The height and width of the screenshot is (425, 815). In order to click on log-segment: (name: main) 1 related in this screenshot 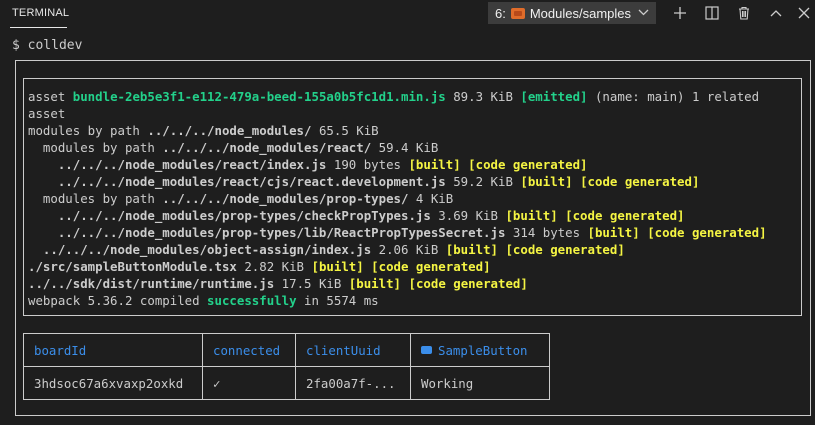, I will do `click(673, 96)`.